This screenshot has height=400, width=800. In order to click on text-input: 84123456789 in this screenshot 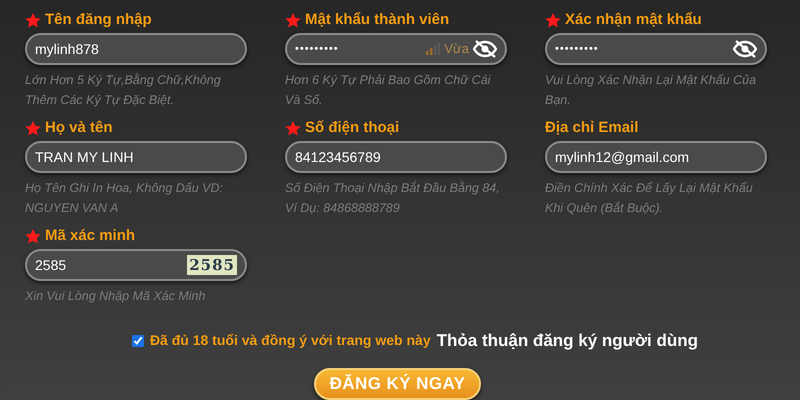, I will do `click(396, 157)`.